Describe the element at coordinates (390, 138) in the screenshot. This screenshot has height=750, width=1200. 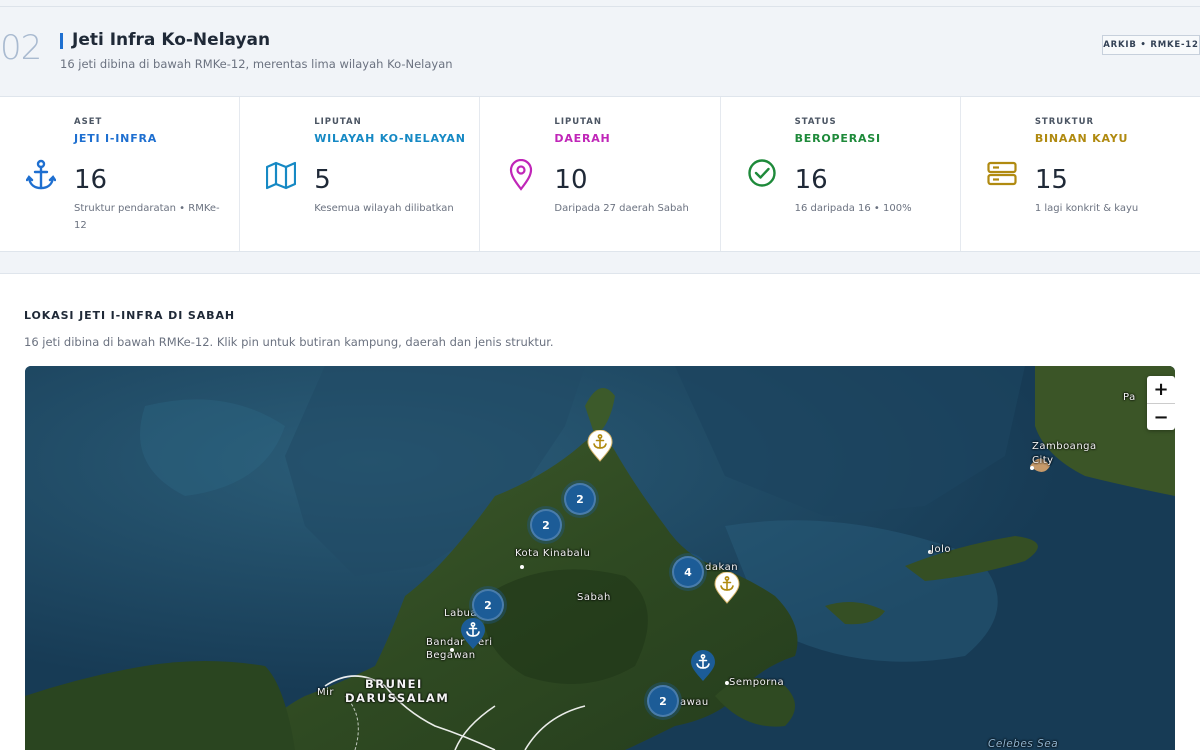
I see `stat-label: WILAYAH KO-NELAYAN` at that location.